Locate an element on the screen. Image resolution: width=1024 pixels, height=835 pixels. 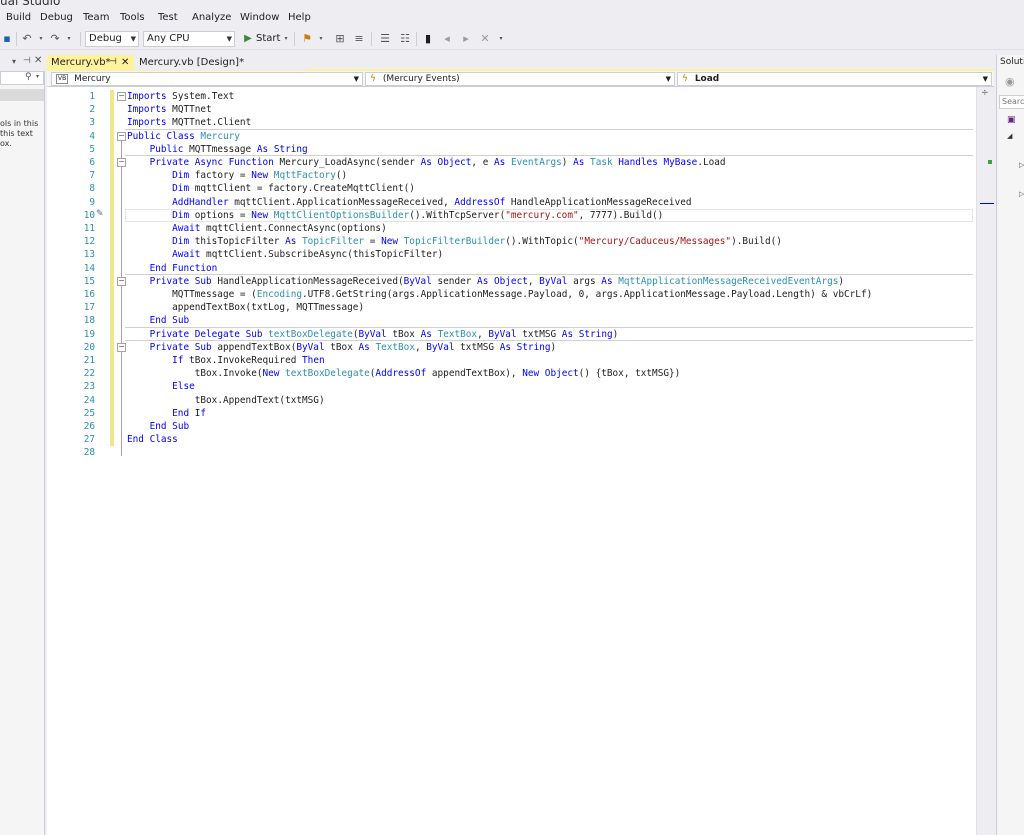
split-icon: ÷ is located at coordinates (985, 93).